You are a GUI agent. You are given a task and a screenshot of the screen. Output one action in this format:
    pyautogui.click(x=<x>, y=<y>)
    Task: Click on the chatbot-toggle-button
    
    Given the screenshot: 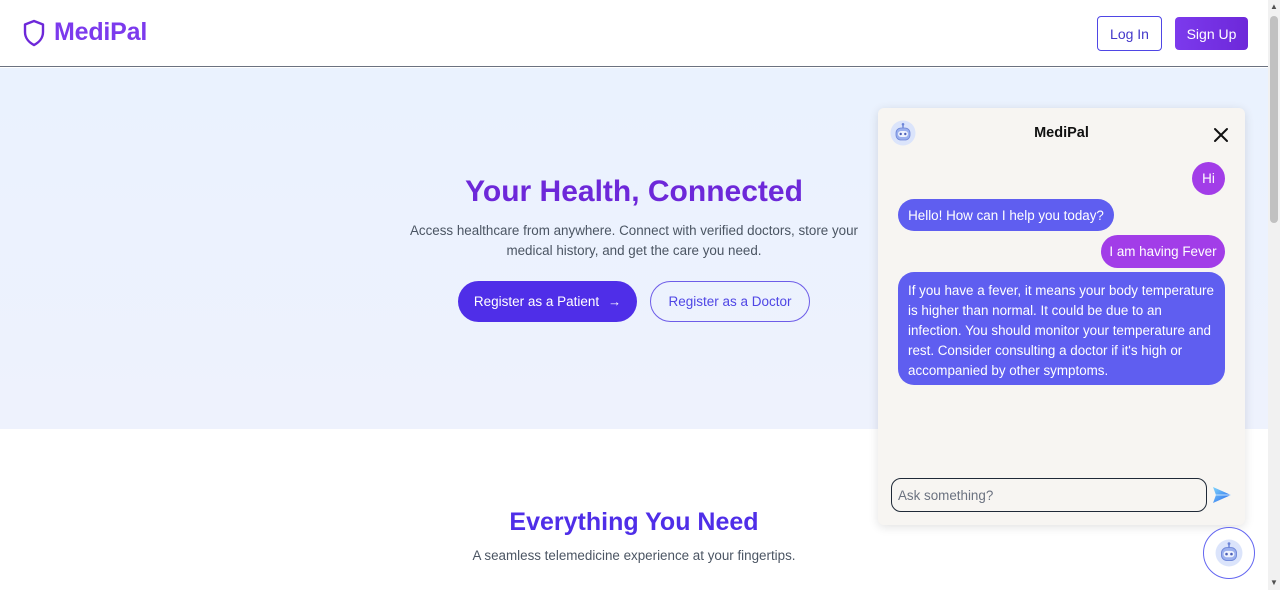 What is the action you would take?
    pyautogui.click(x=1229, y=553)
    